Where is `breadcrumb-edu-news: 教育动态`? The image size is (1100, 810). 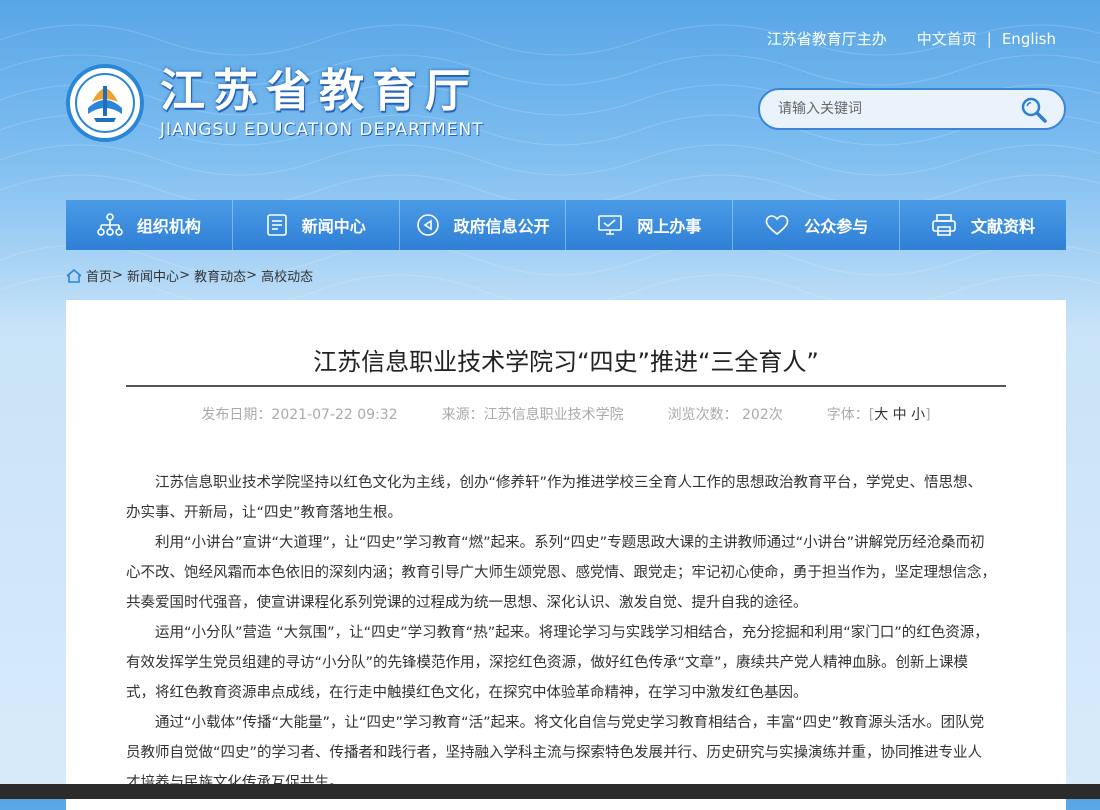
breadcrumb-edu-news: 教育动态 is located at coordinates (220, 275).